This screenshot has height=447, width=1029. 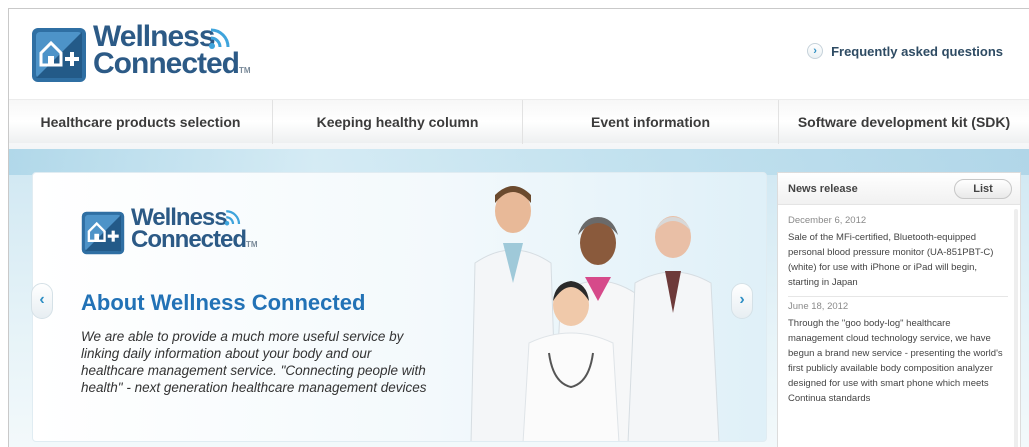 I want to click on nav-label: Healthcare products selection, so click(x=140, y=122).